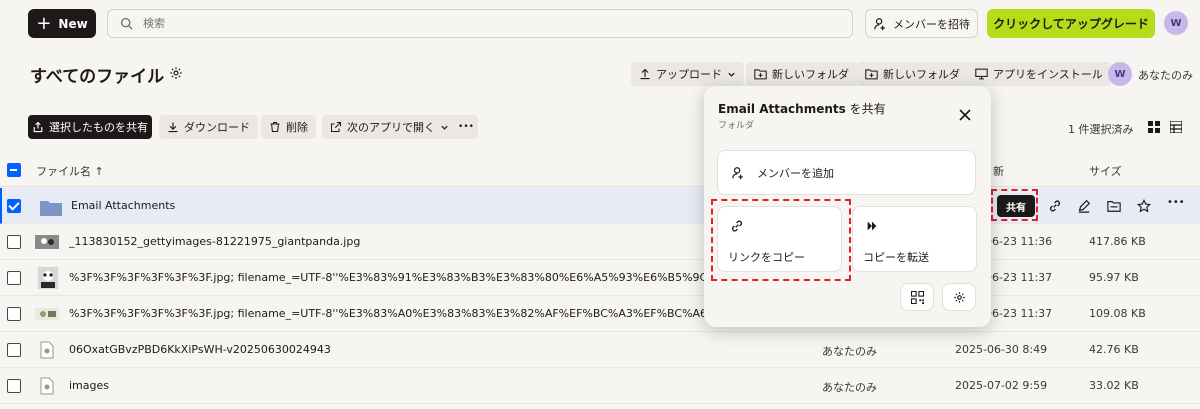 The image size is (1200, 409). Describe the element at coordinates (443, 23) in the screenshot. I see `search-input` at that location.